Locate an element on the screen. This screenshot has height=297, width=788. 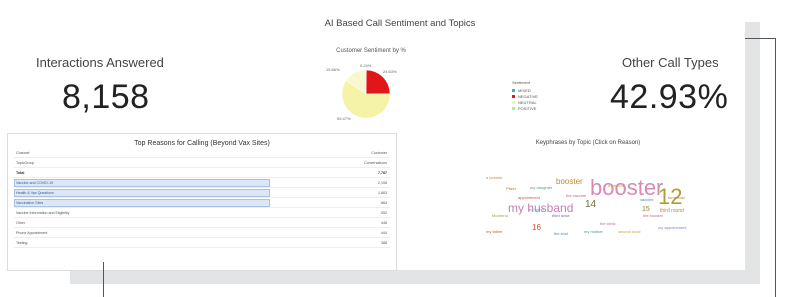
pie-label-negative: 24.63% is located at coordinates (390, 71).